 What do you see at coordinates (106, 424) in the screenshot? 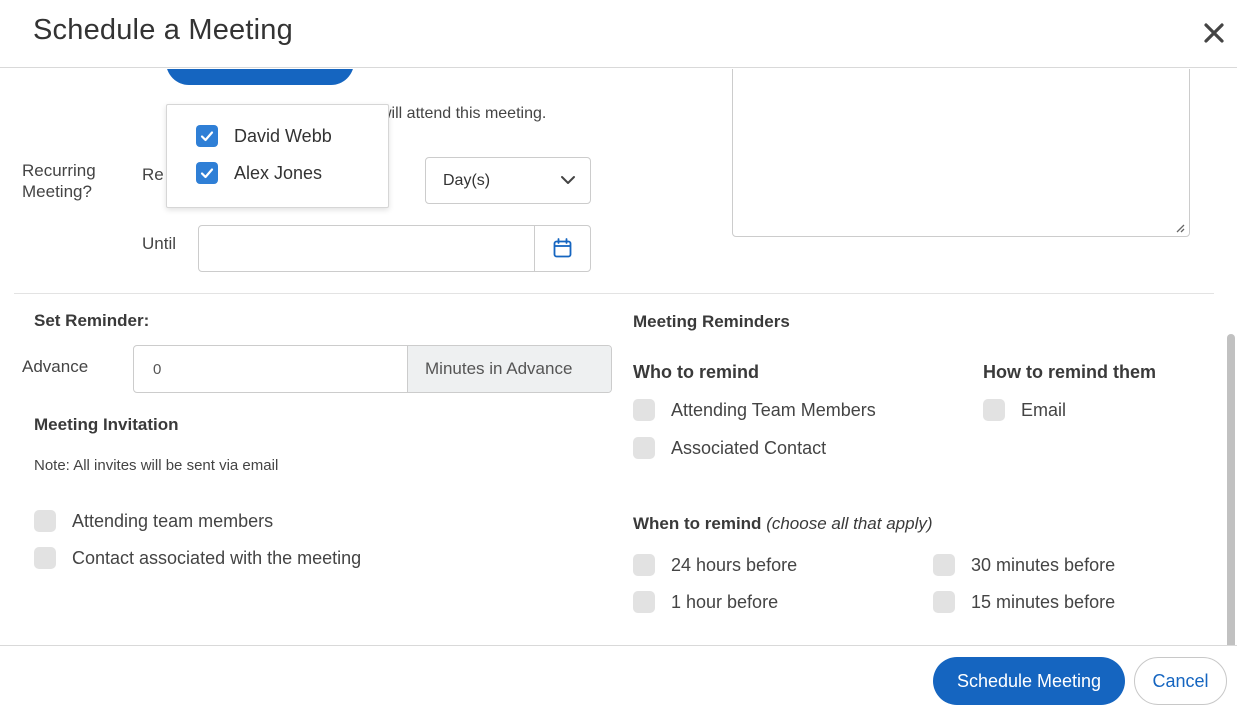
I see `meeting-invitation-heading: Meeting Invitation` at bounding box center [106, 424].